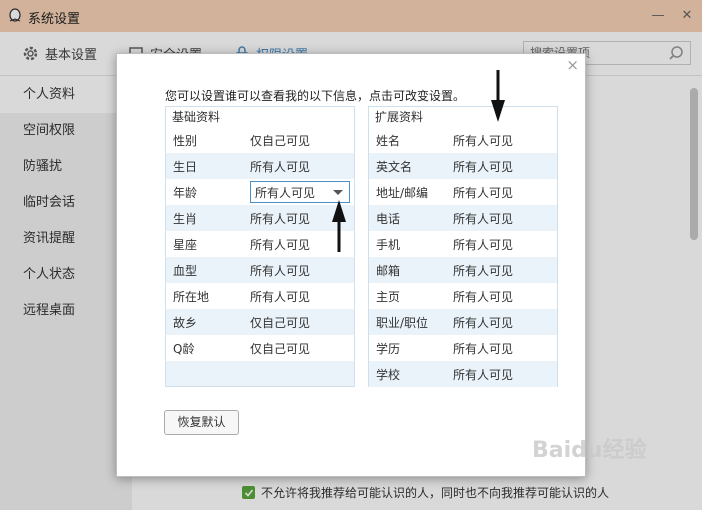 The height and width of the screenshot is (510, 702). What do you see at coordinates (191, 296) in the screenshot?
I see `row-label: 所在地` at bounding box center [191, 296].